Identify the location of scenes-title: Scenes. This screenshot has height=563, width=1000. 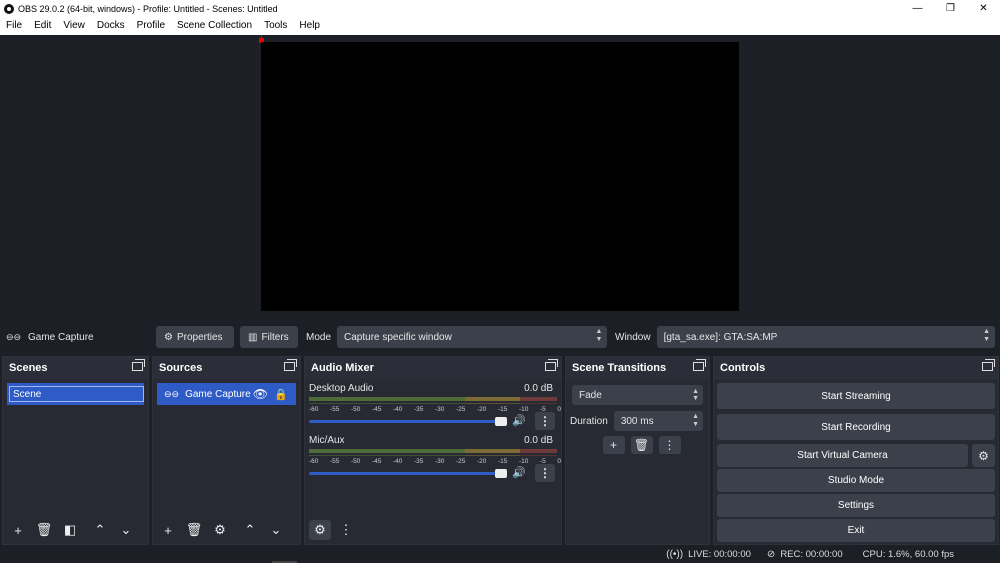
(28, 368).